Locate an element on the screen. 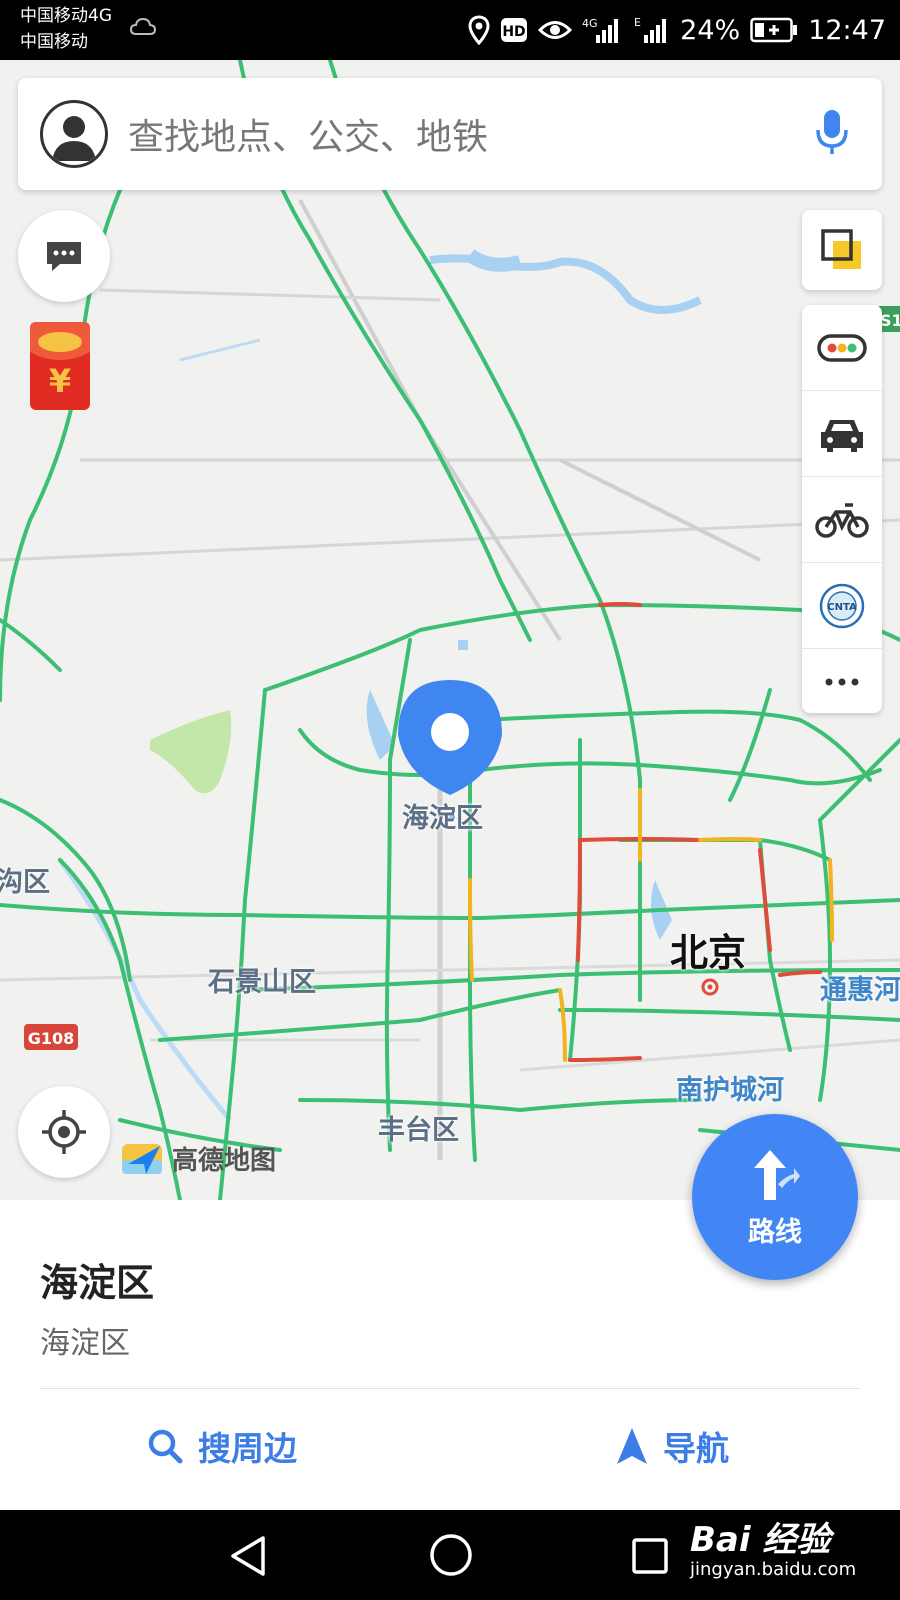 The image size is (900, 1600). navigate-button: 导航 is located at coordinates (672, 1446).